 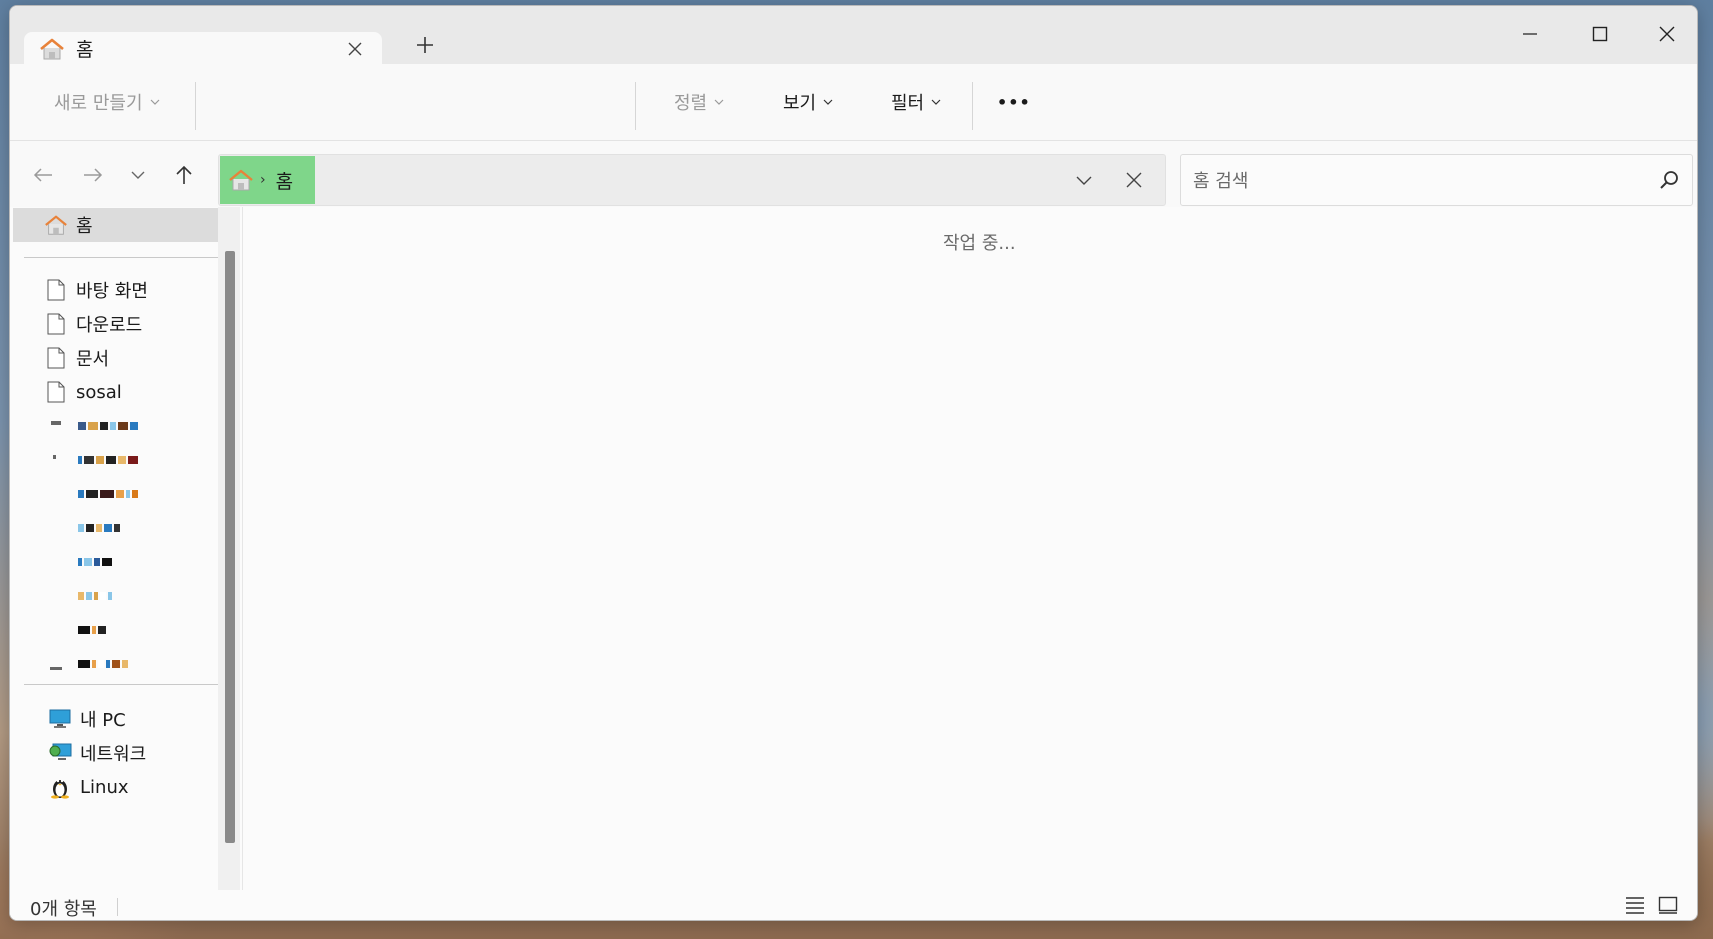 What do you see at coordinates (1413, 181) in the screenshot?
I see `search-input` at bounding box center [1413, 181].